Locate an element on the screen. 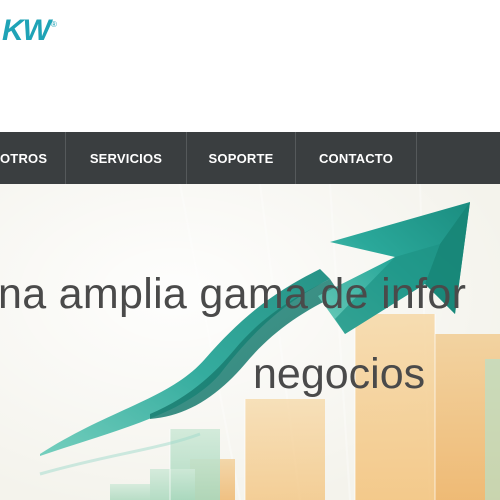 The image size is (500, 500). hero-headline-line1: na amplia gama de infor is located at coordinates (233, 294).